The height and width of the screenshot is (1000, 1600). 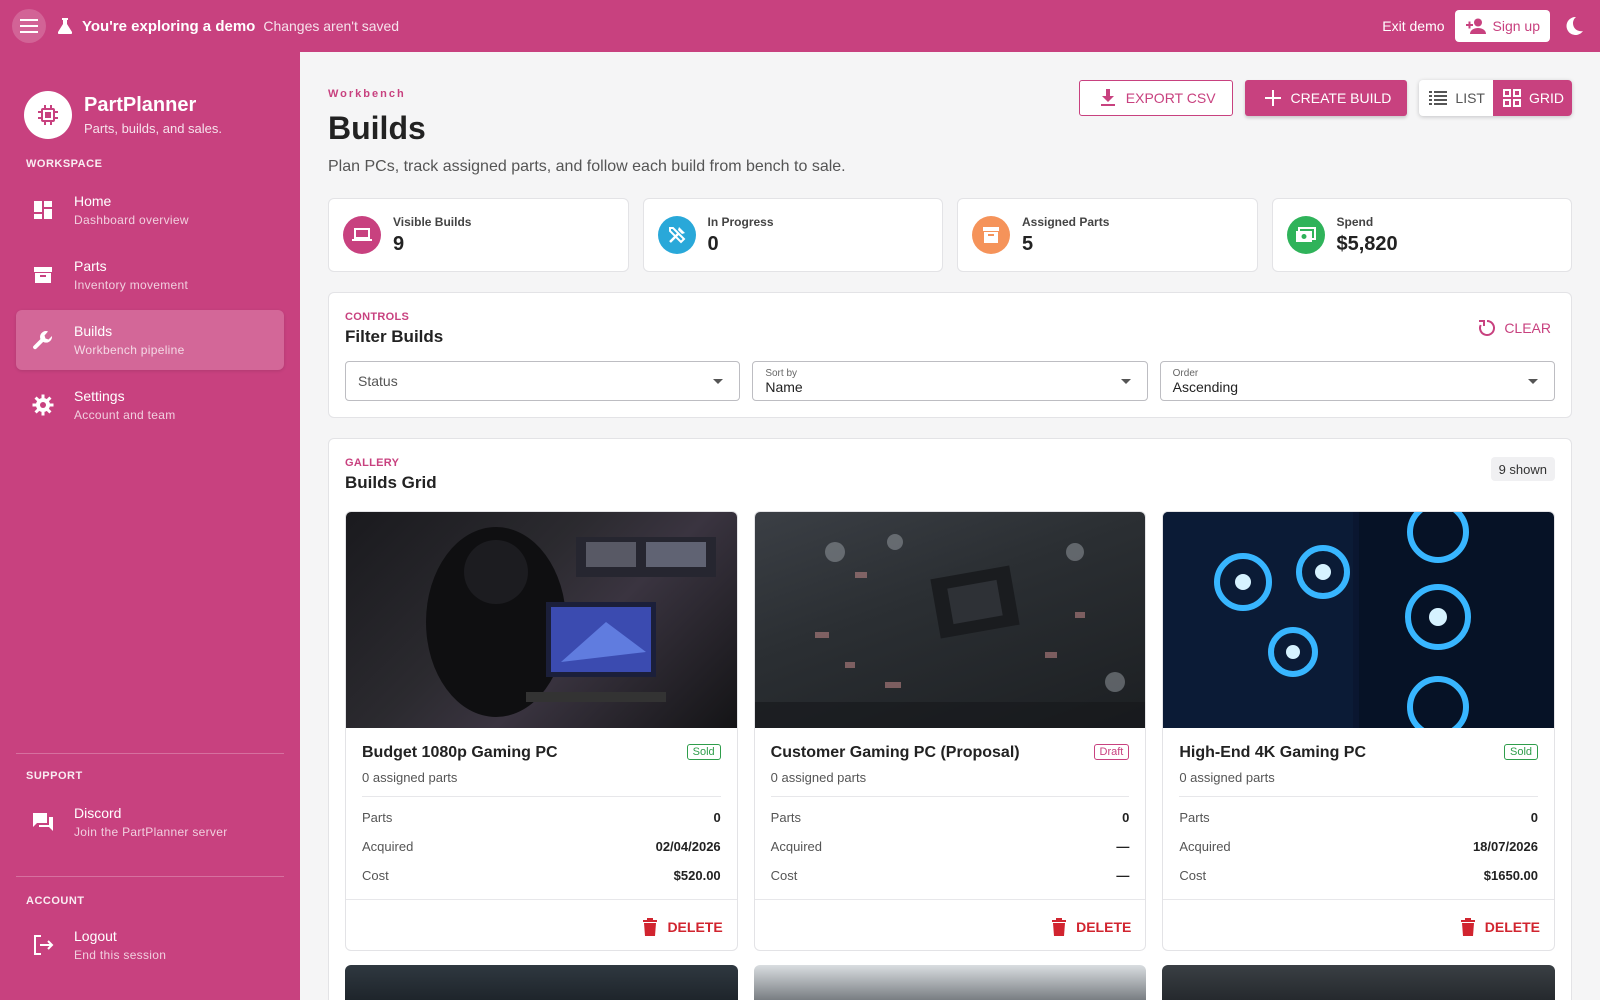 What do you see at coordinates (1107, 235) in the screenshot?
I see `stat-assigned-parts: Assigned Parts 5` at bounding box center [1107, 235].